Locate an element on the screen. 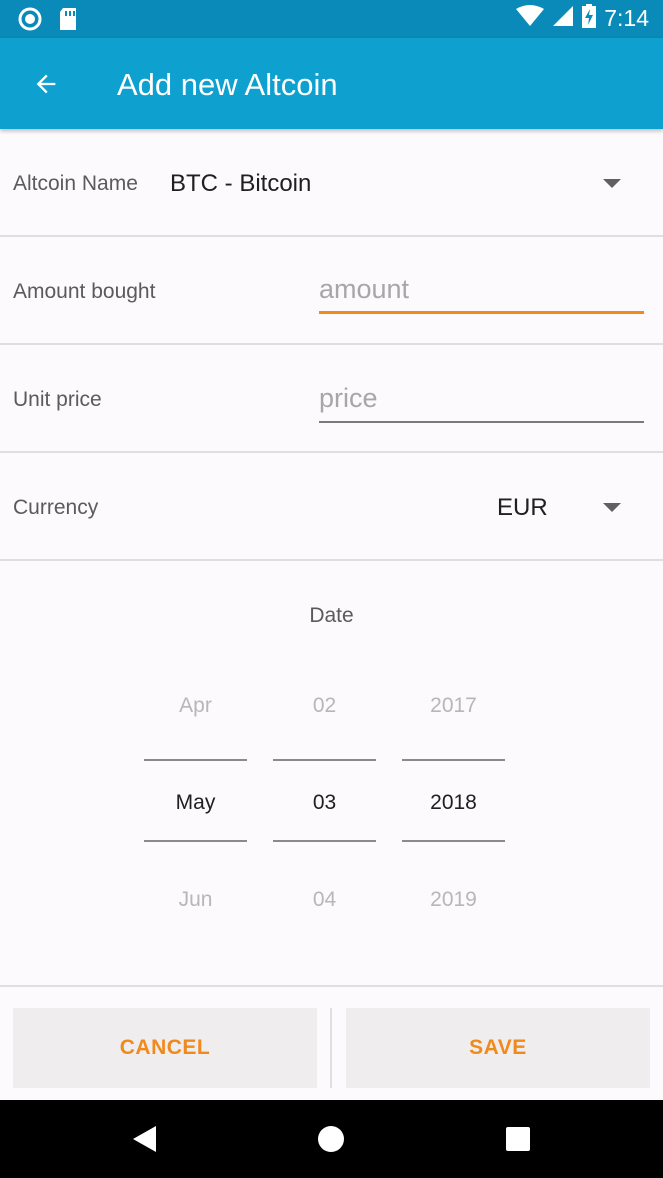 Image resolution: width=663 pixels, height=1178 pixels. currency-value: EUR is located at coordinates (522, 507).